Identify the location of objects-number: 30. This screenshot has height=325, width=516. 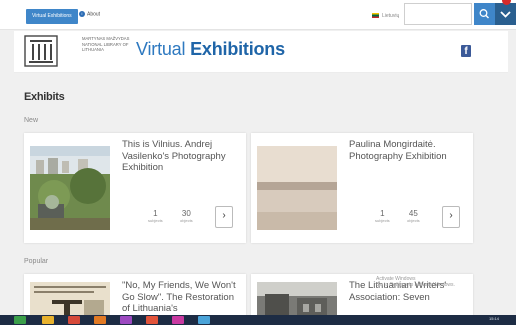
(186, 213).